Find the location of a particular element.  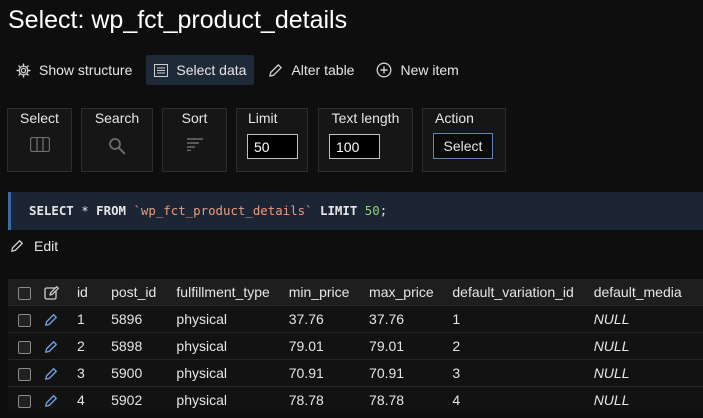

column-header-default-variation-id: default_variation_id is located at coordinates (522, 292).